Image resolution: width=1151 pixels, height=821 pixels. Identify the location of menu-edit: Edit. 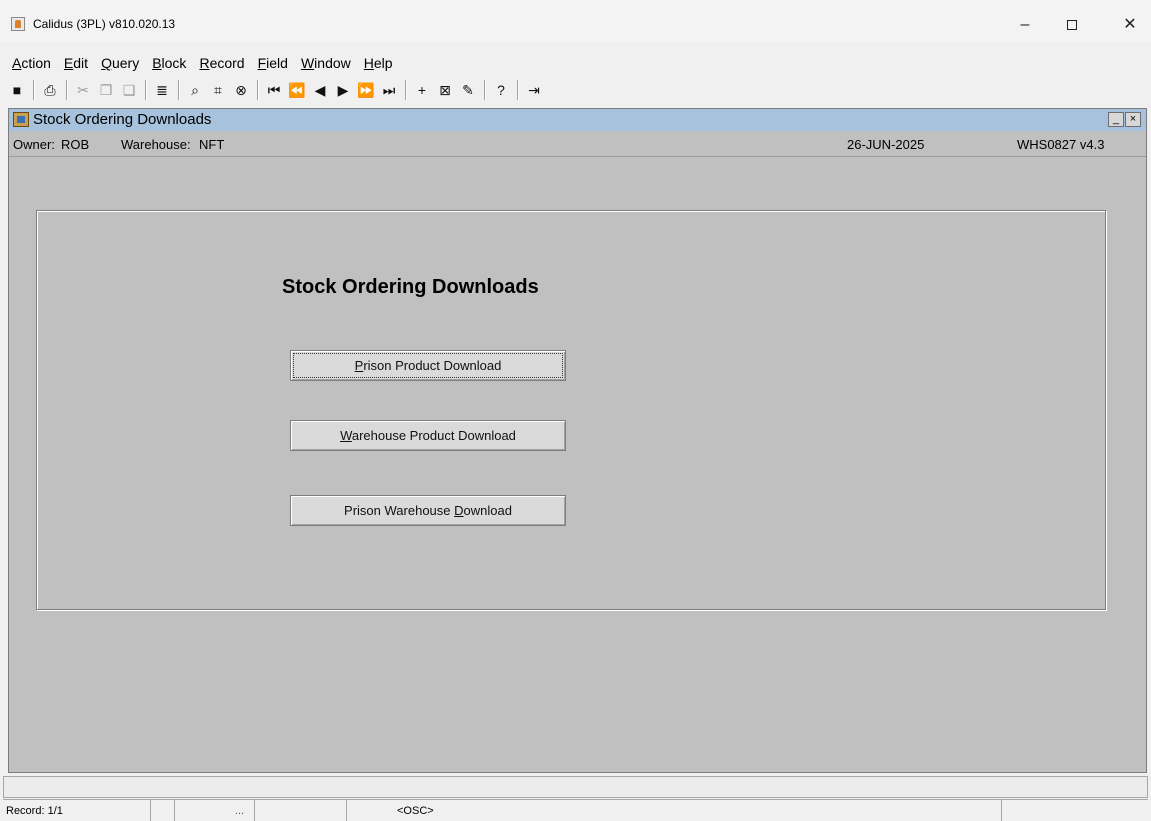
(73, 63).